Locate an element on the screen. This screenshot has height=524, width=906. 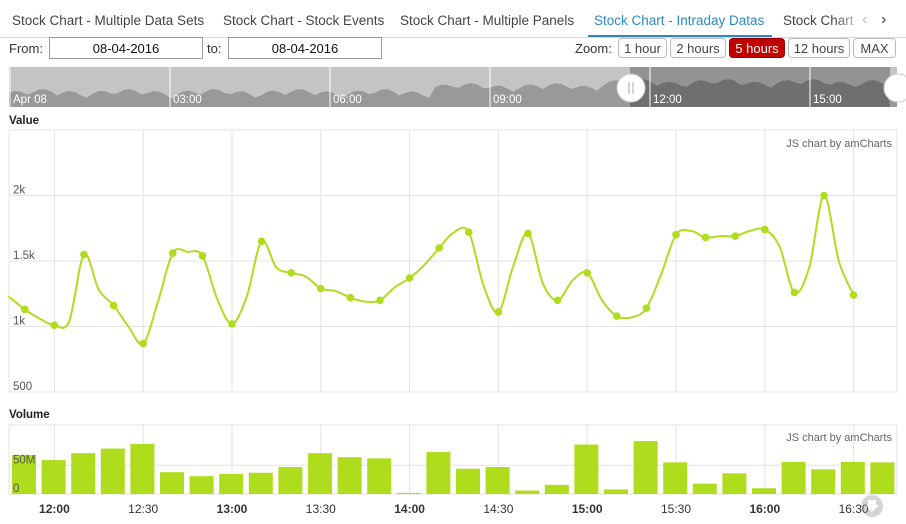
time-axis-tick-label: 16:00 is located at coordinates (764, 509).